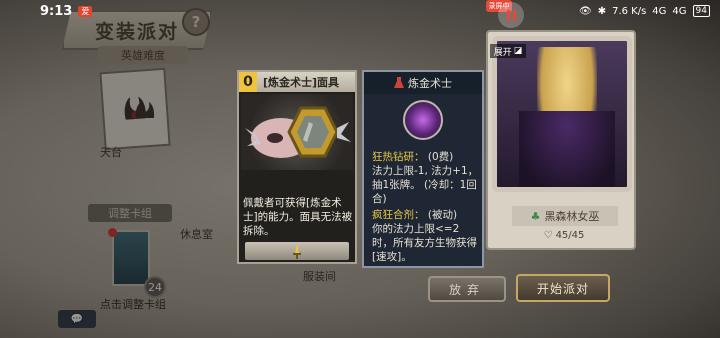  What do you see at coordinates (502, 52) in the screenshot?
I see `expand-label: 展开` at bounding box center [502, 52].